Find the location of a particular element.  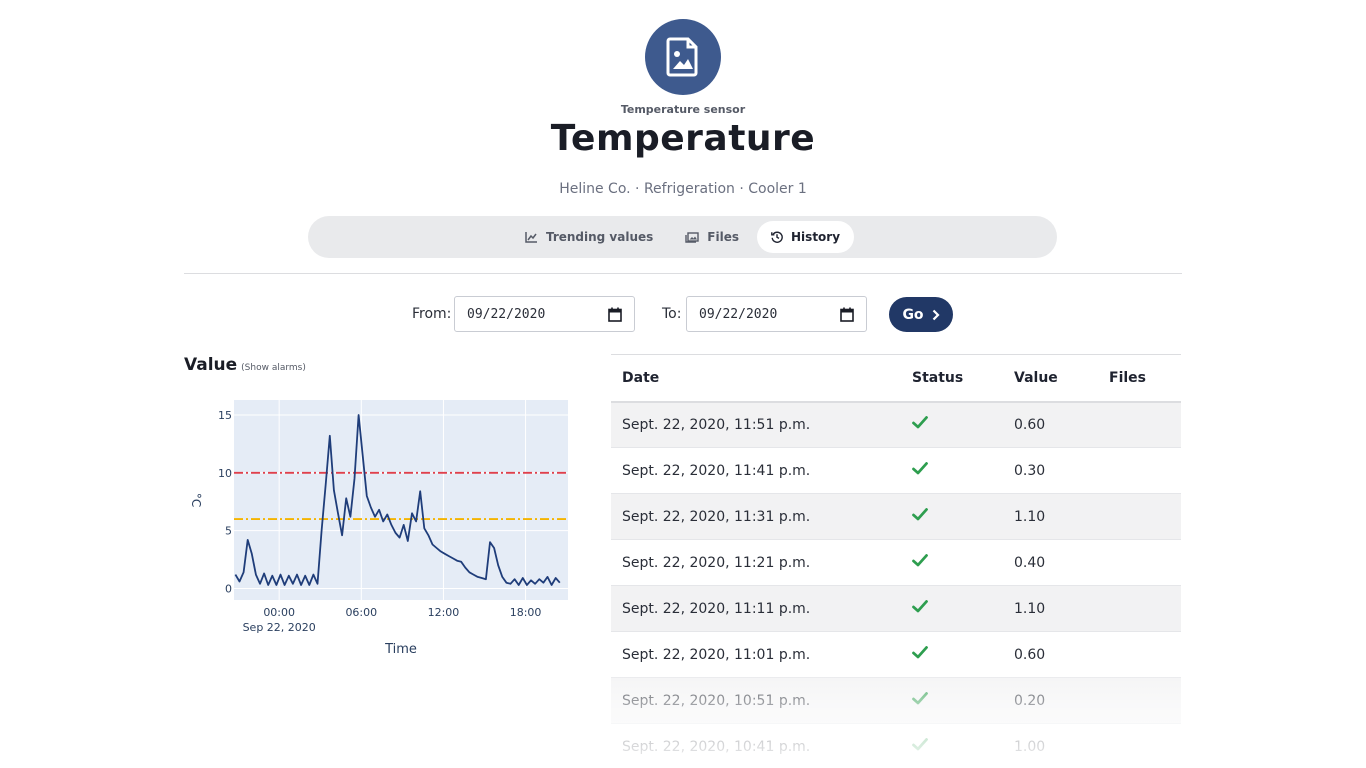

breadcrumb: Heline Co. · Refrigeration · Cooler 1 is located at coordinates (683, 189).